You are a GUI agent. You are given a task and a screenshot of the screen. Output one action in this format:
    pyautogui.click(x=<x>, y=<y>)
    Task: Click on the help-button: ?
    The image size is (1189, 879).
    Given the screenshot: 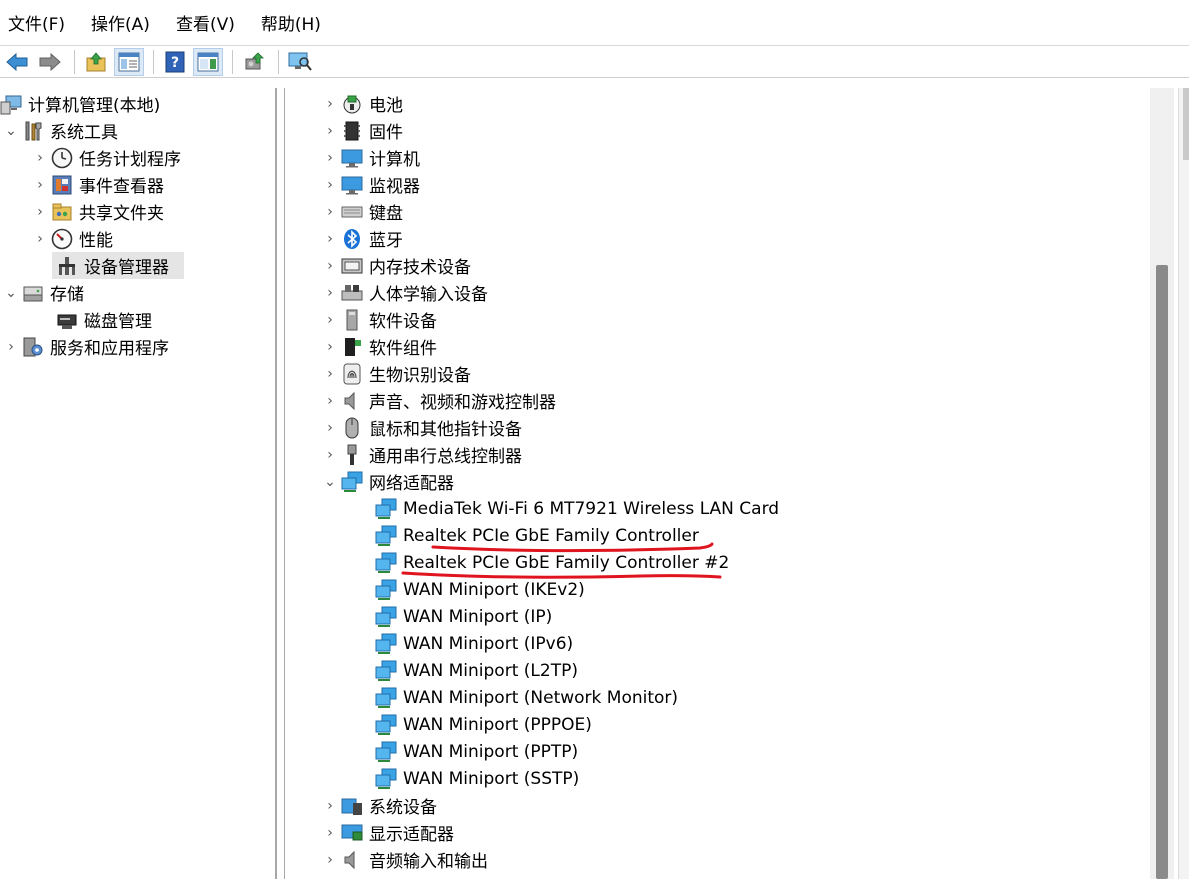 What is the action you would take?
    pyautogui.click(x=175, y=62)
    